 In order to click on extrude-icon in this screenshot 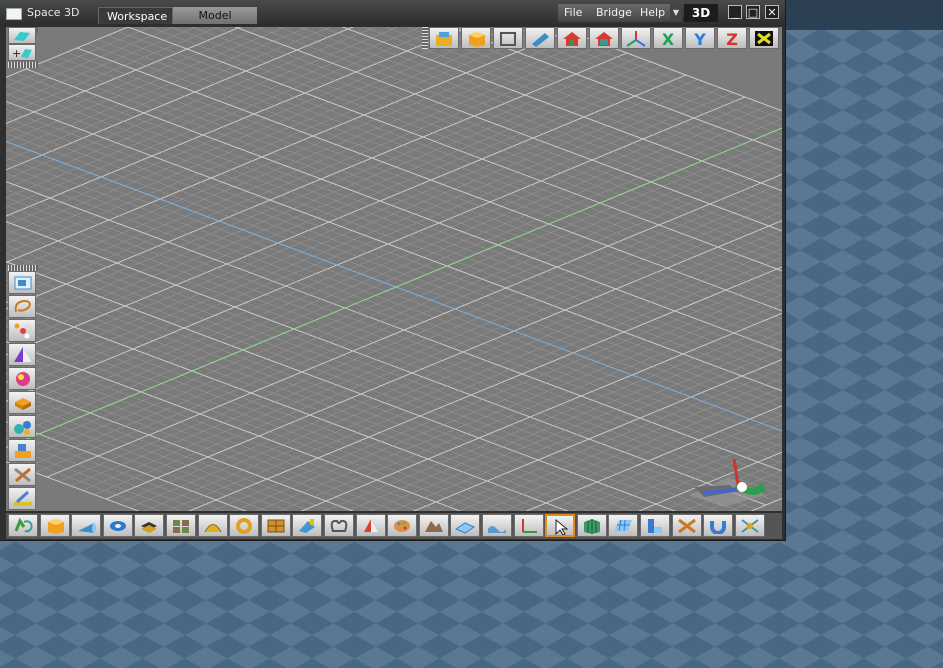, I will do `click(655, 526)`.